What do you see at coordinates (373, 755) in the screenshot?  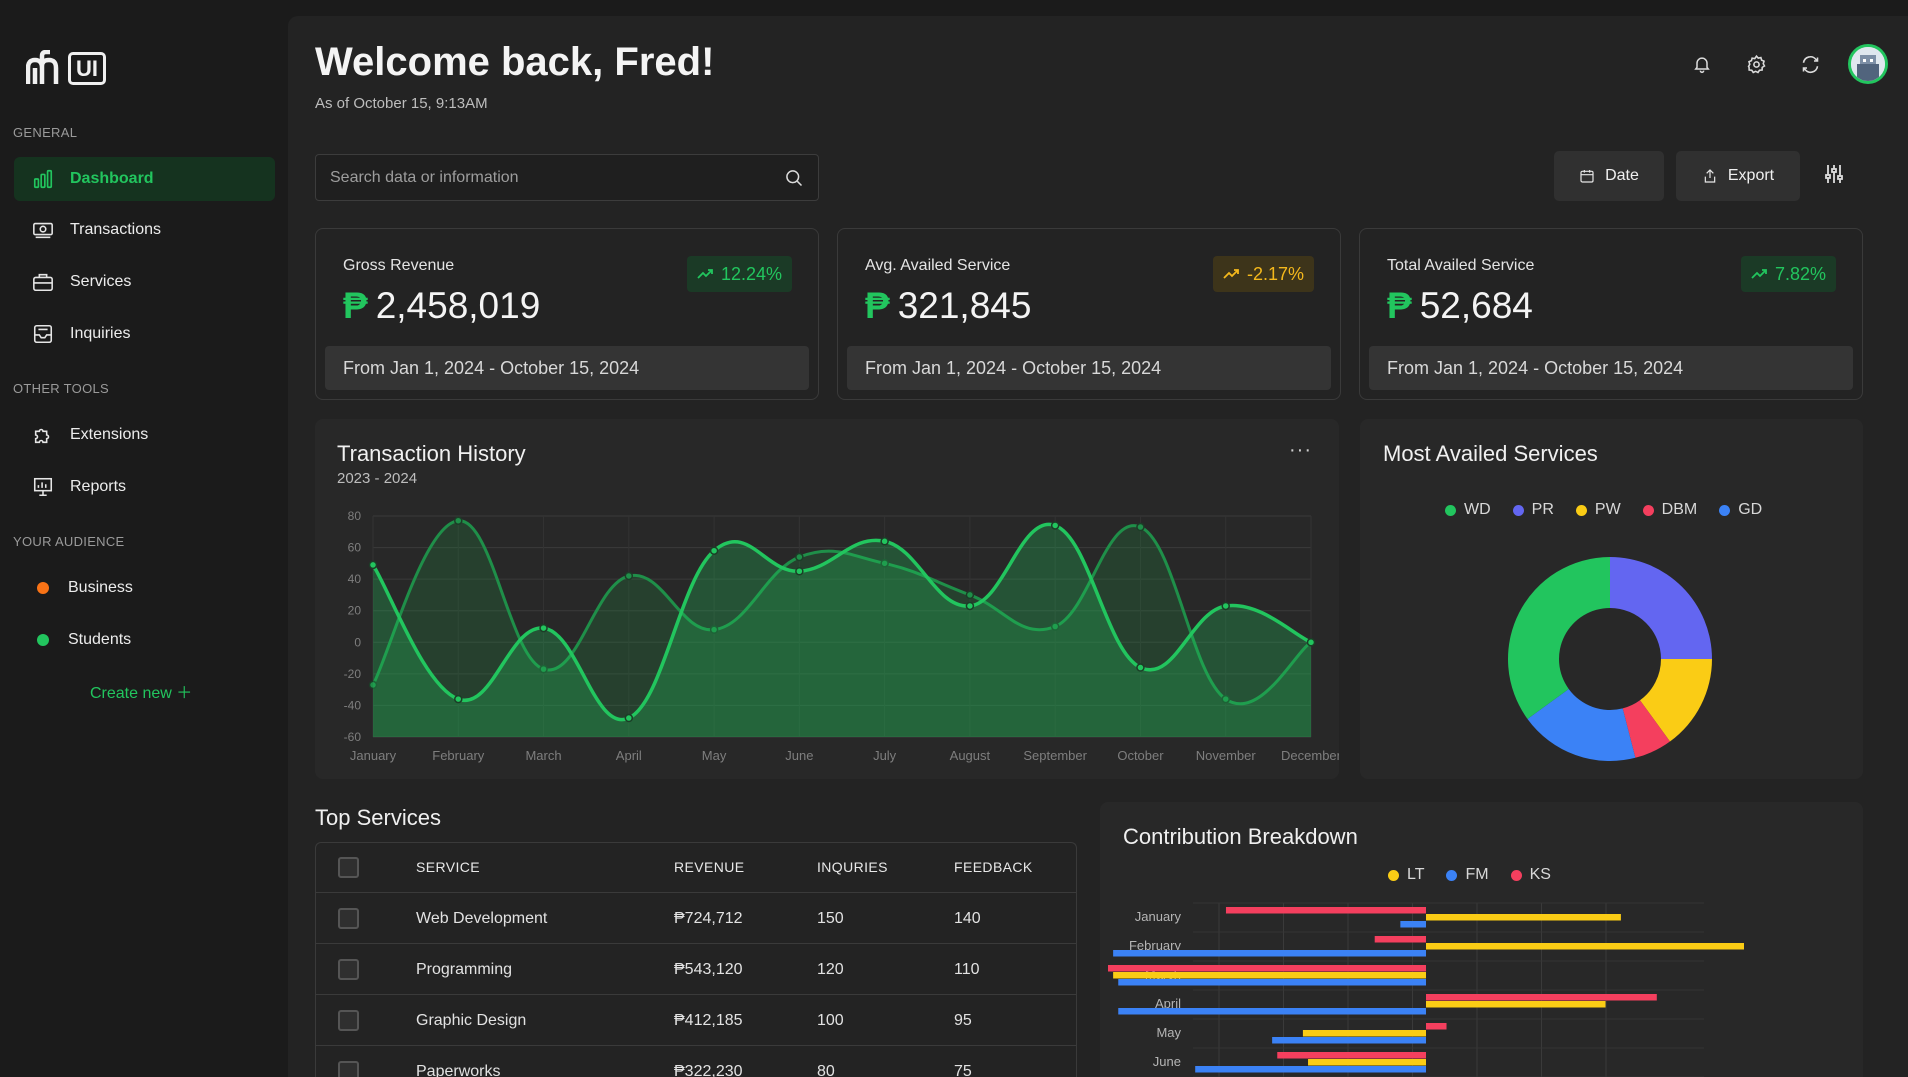 I see `x-tick-label: January` at bounding box center [373, 755].